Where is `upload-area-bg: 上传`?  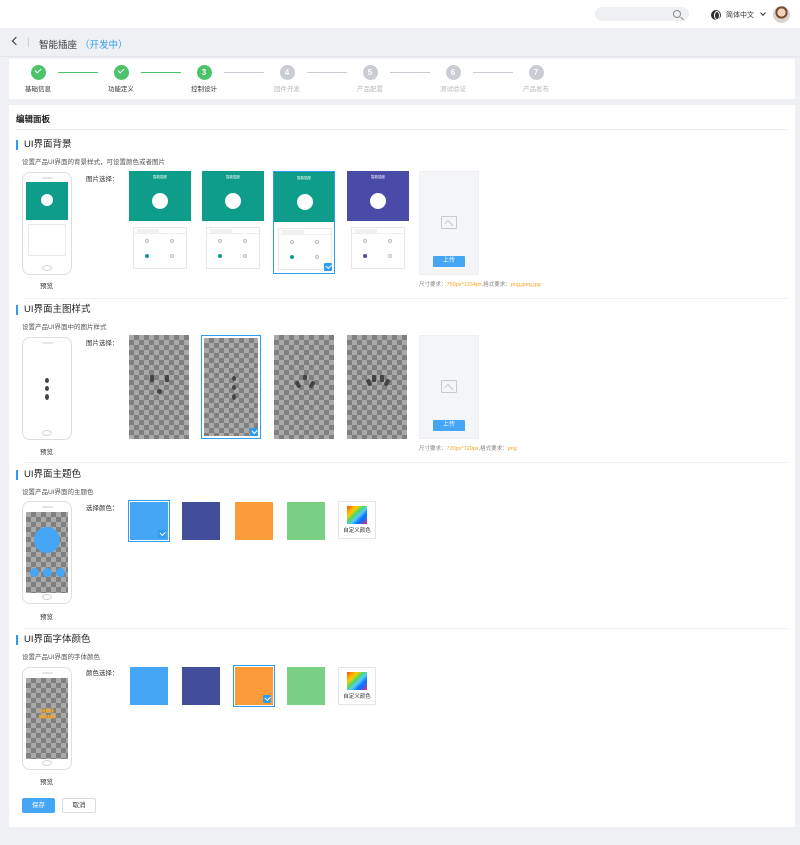
upload-area-bg: 上传 is located at coordinates (449, 223).